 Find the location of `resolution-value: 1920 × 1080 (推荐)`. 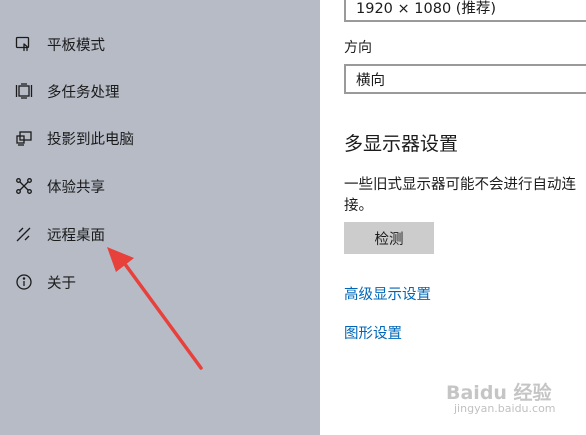

resolution-value: 1920 × 1080 (推荐) is located at coordinates (426, 8).